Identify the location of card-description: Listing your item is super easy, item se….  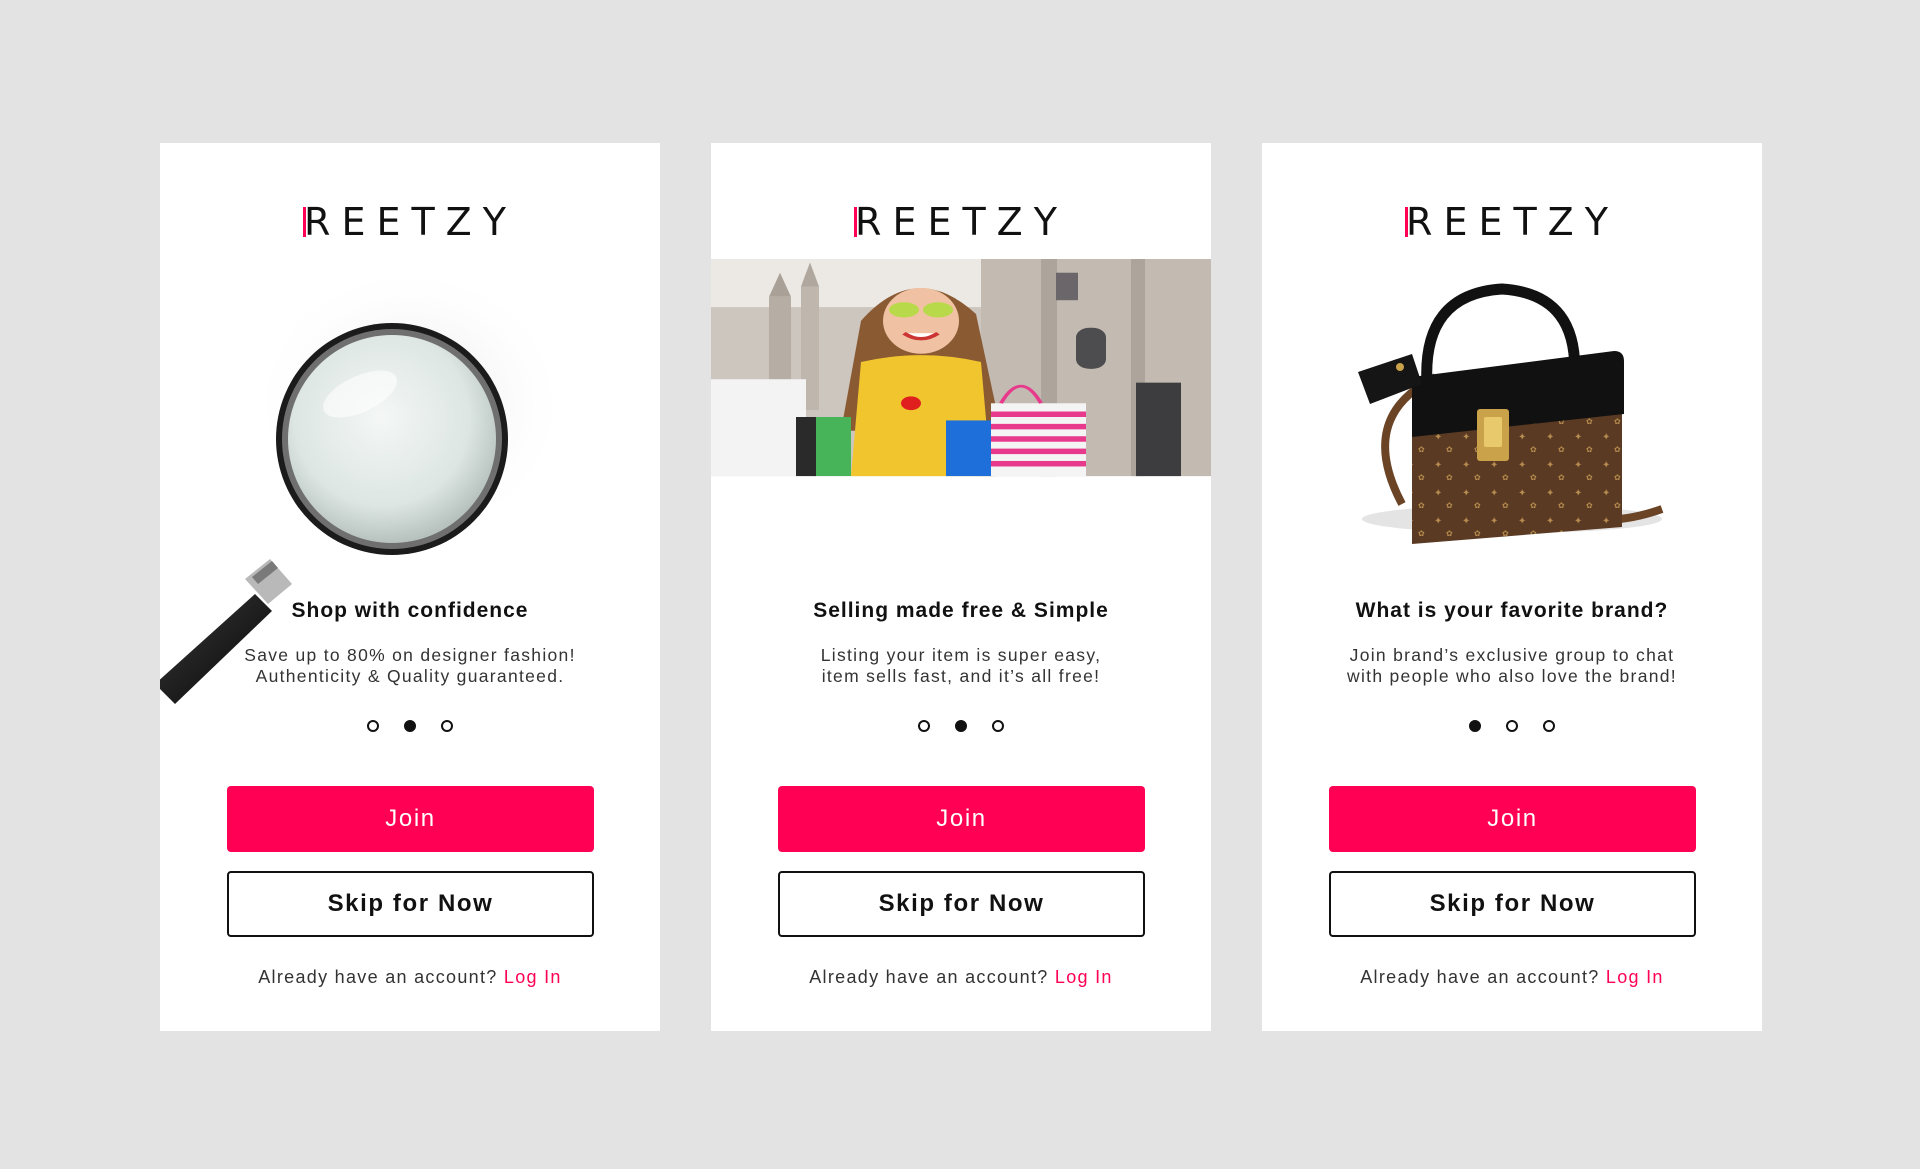
(961, 666).